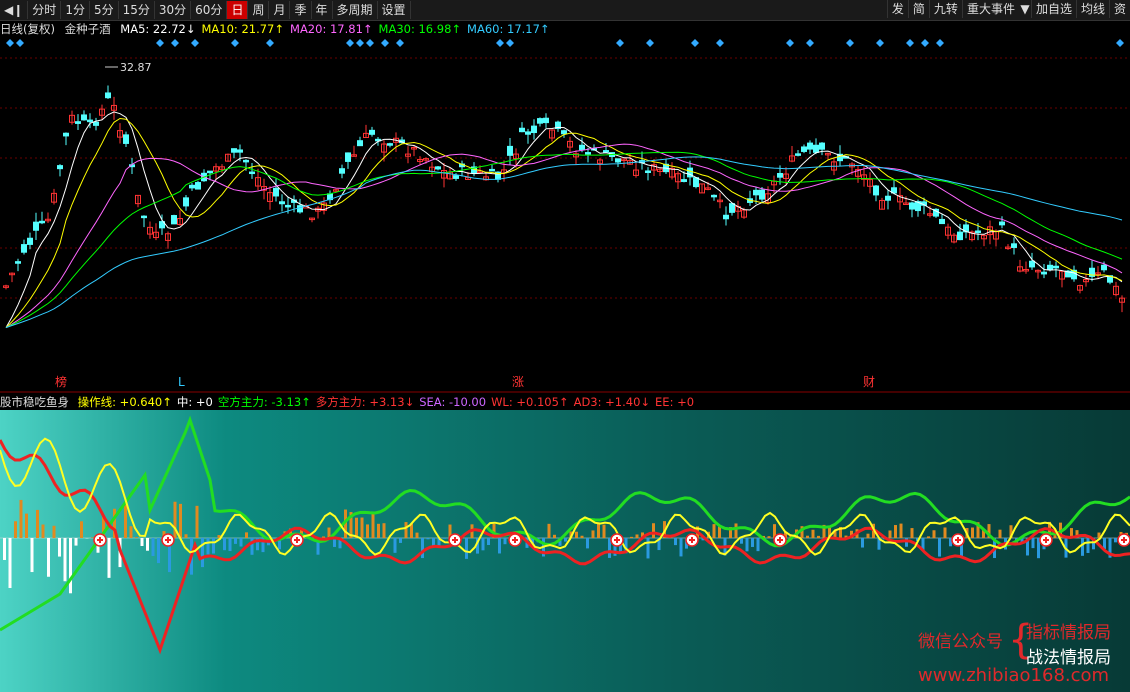 The height and width of the screenshot is (692, 1130). Describe the element at coordinates (104, 10) in the screenshot. I see `period-tab-2: 5分` at that location.